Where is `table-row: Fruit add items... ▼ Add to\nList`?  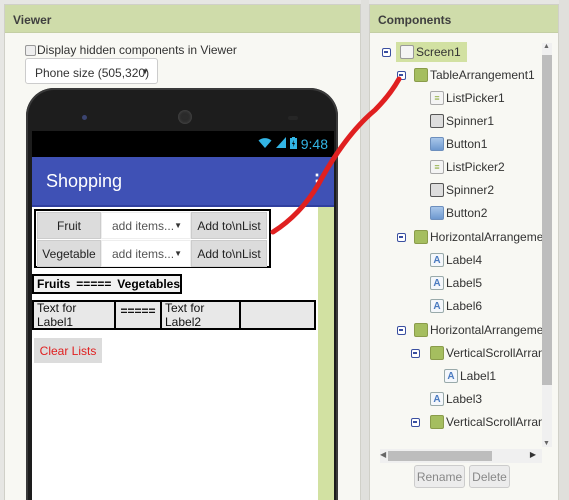 table-row: Fruit add items... ▼ Add to\nList is located at coordinates (152, 225).